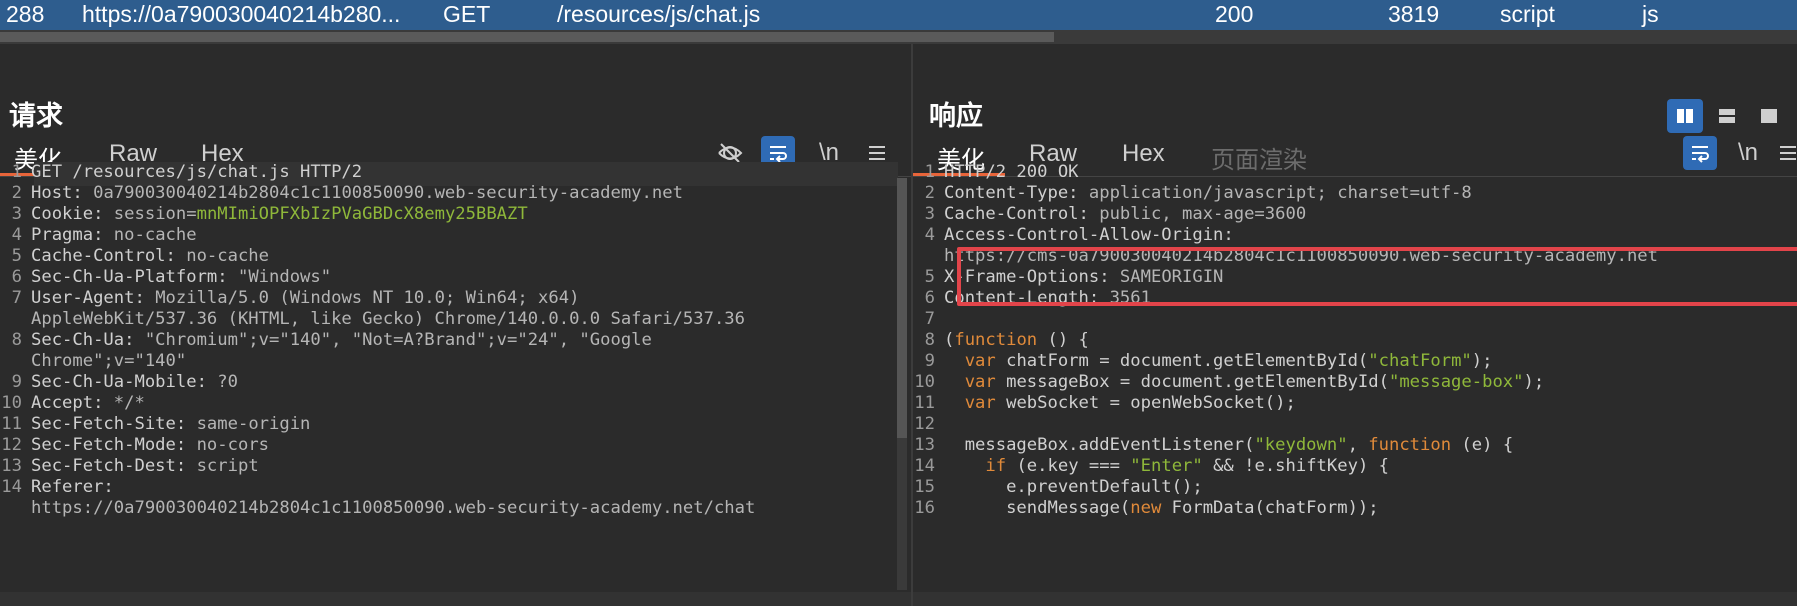 This screenshot has width=1797, height=606. I want to click on row-mime: script, so click(1527, 14).